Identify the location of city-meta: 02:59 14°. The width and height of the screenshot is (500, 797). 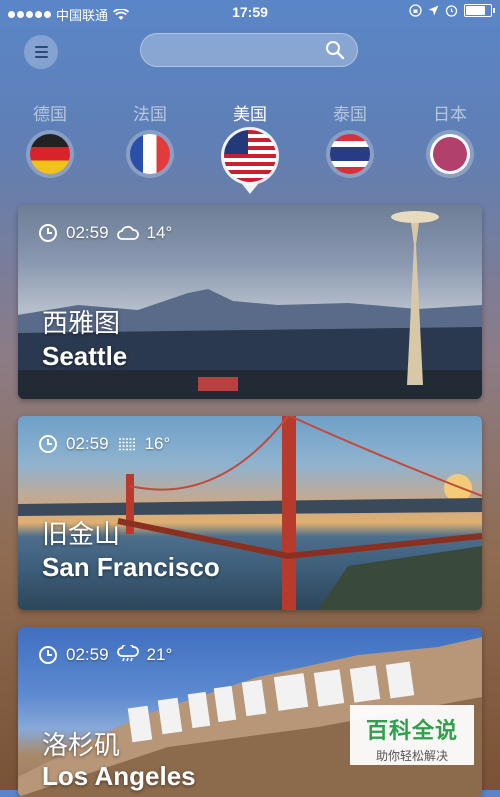
(105, 233).